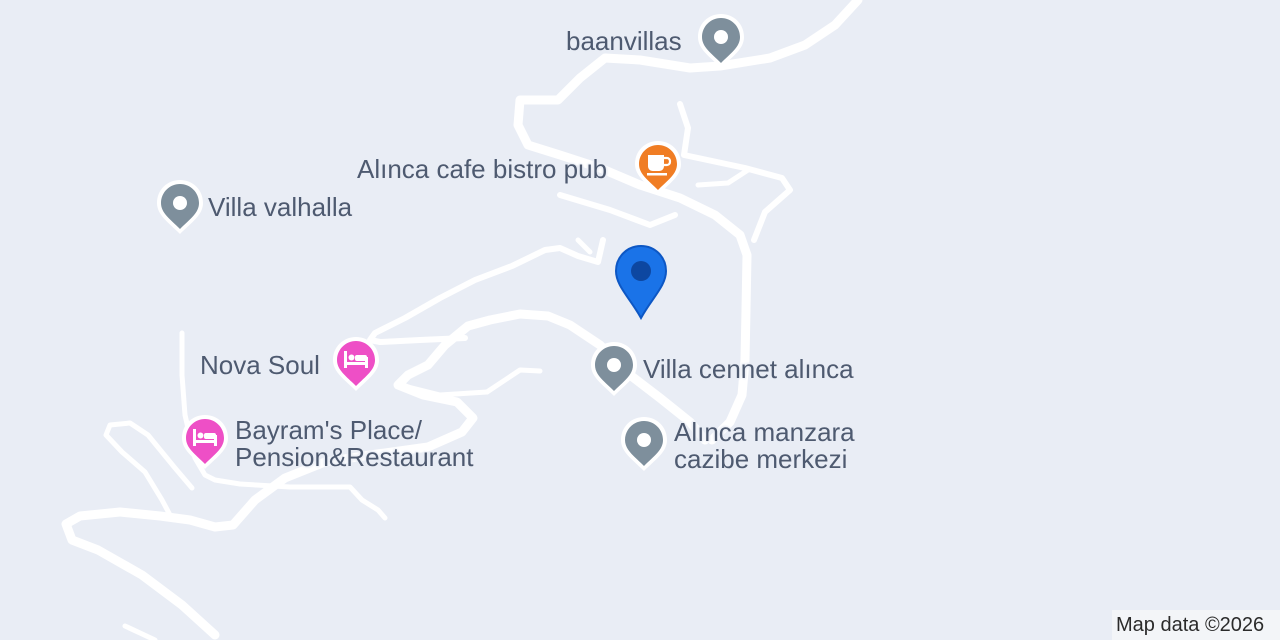 The height and width of the screenshot is (640, 1280). I want to click on poi-label-baanvillas: baanvillas, so click(624, 41).